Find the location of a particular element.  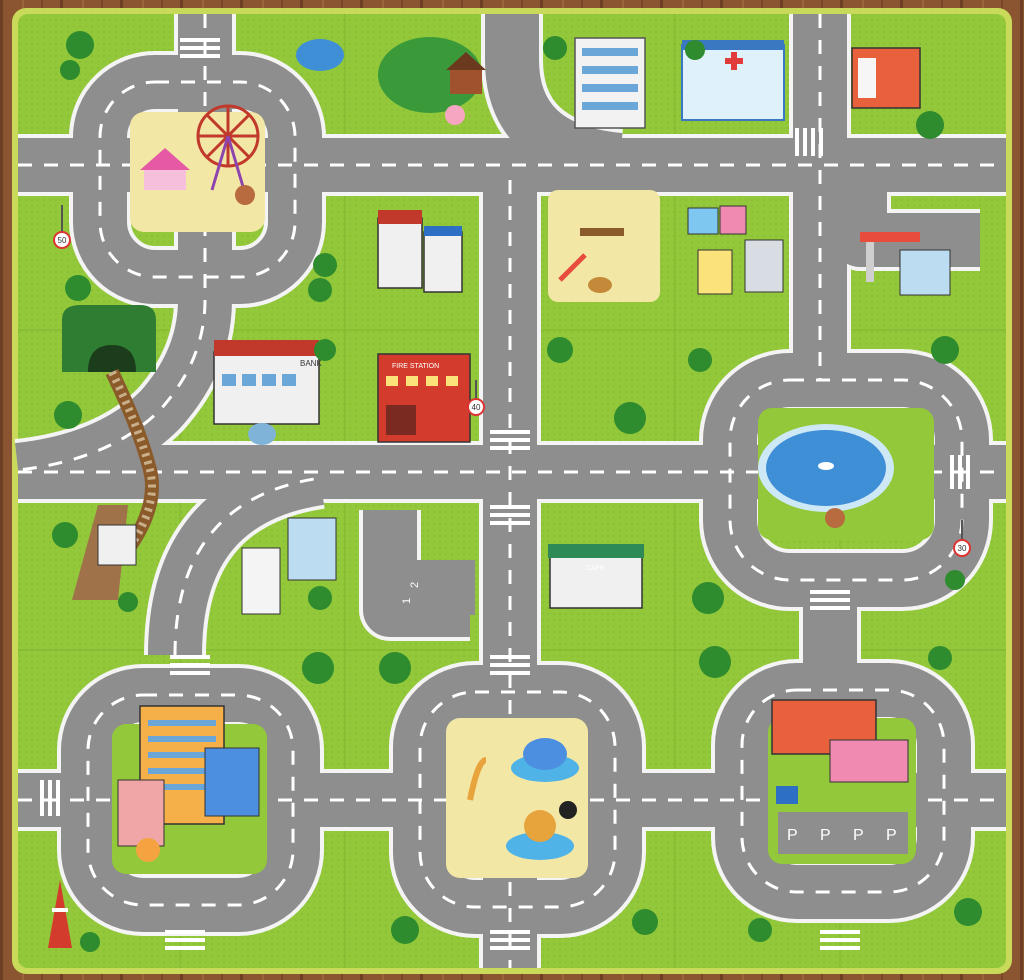

cafe-sign: CAFE is located at coordinates (595, 568).